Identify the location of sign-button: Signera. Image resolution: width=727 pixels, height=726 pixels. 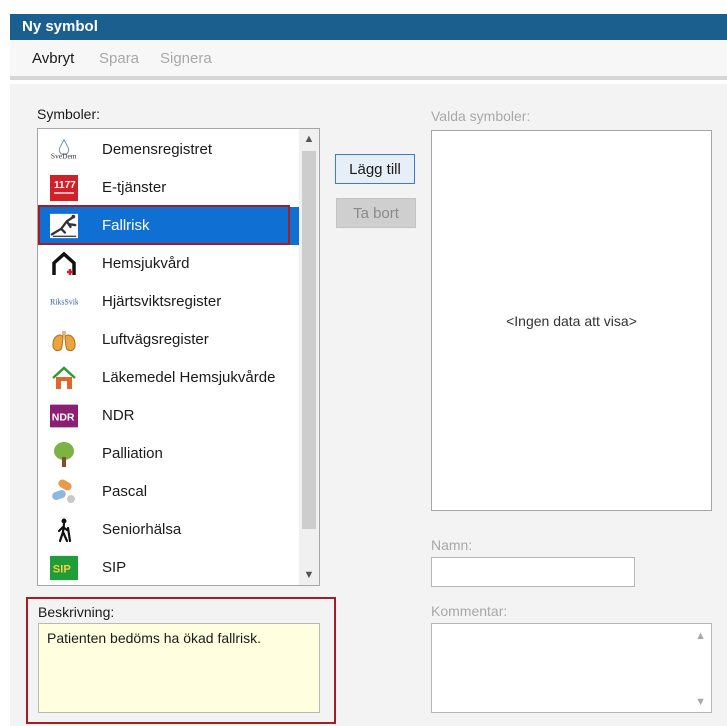
(186, 58).